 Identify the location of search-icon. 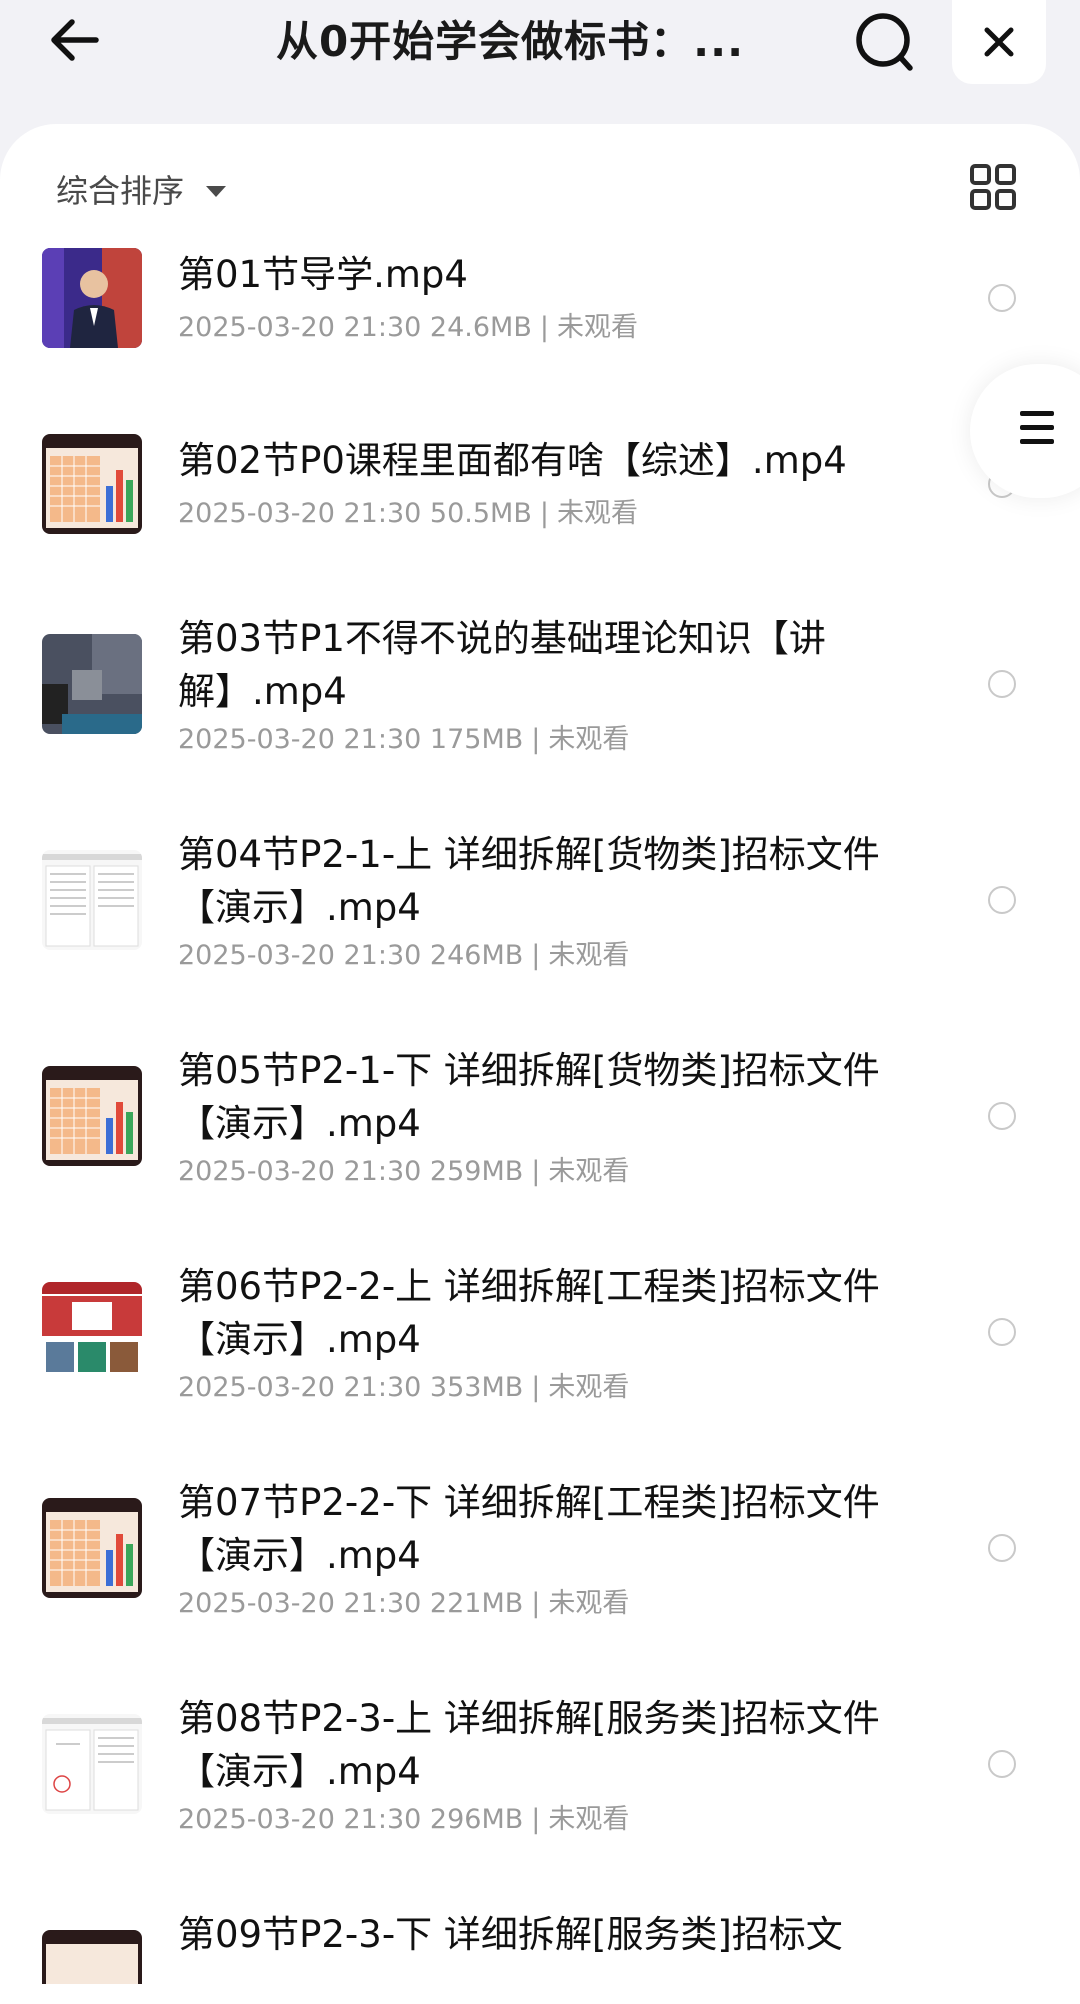
(884, 42).